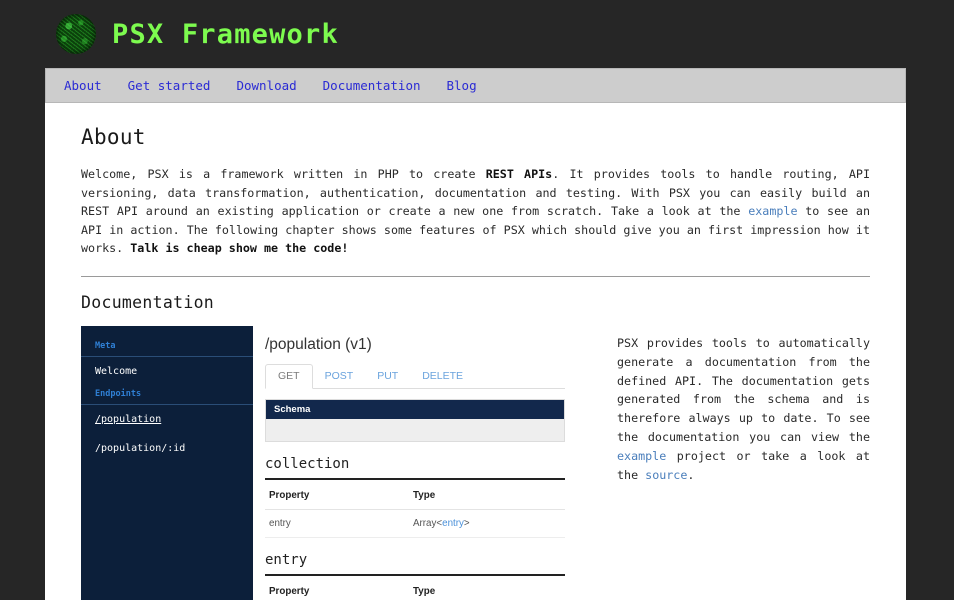  Describe the element at coordinates (289, 376) in the screenshot. I see `tab-get: GET` at that location.